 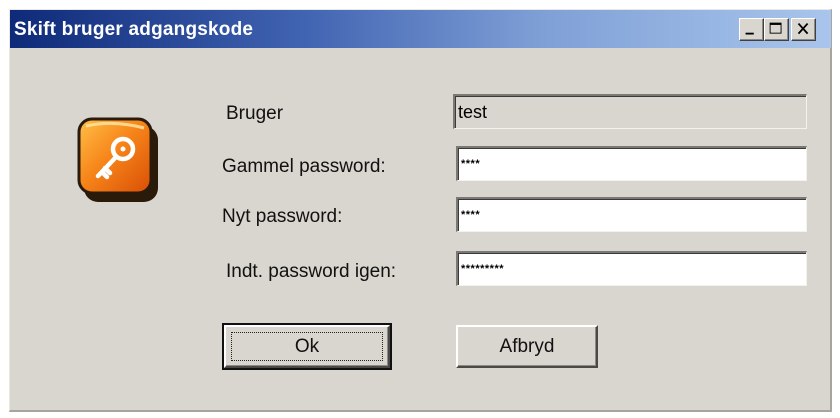 What do you see at coordinates (631, 268) in the screenshot?
I see `repeat-password-field` at bounding box center [631, 268].